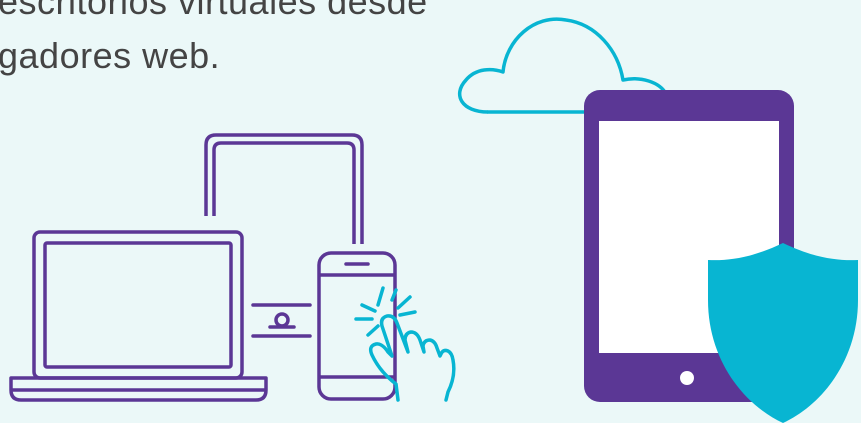 This screenshot has width=861, height=423. I want to click on pointing-hand-icon, so click(405, 344).